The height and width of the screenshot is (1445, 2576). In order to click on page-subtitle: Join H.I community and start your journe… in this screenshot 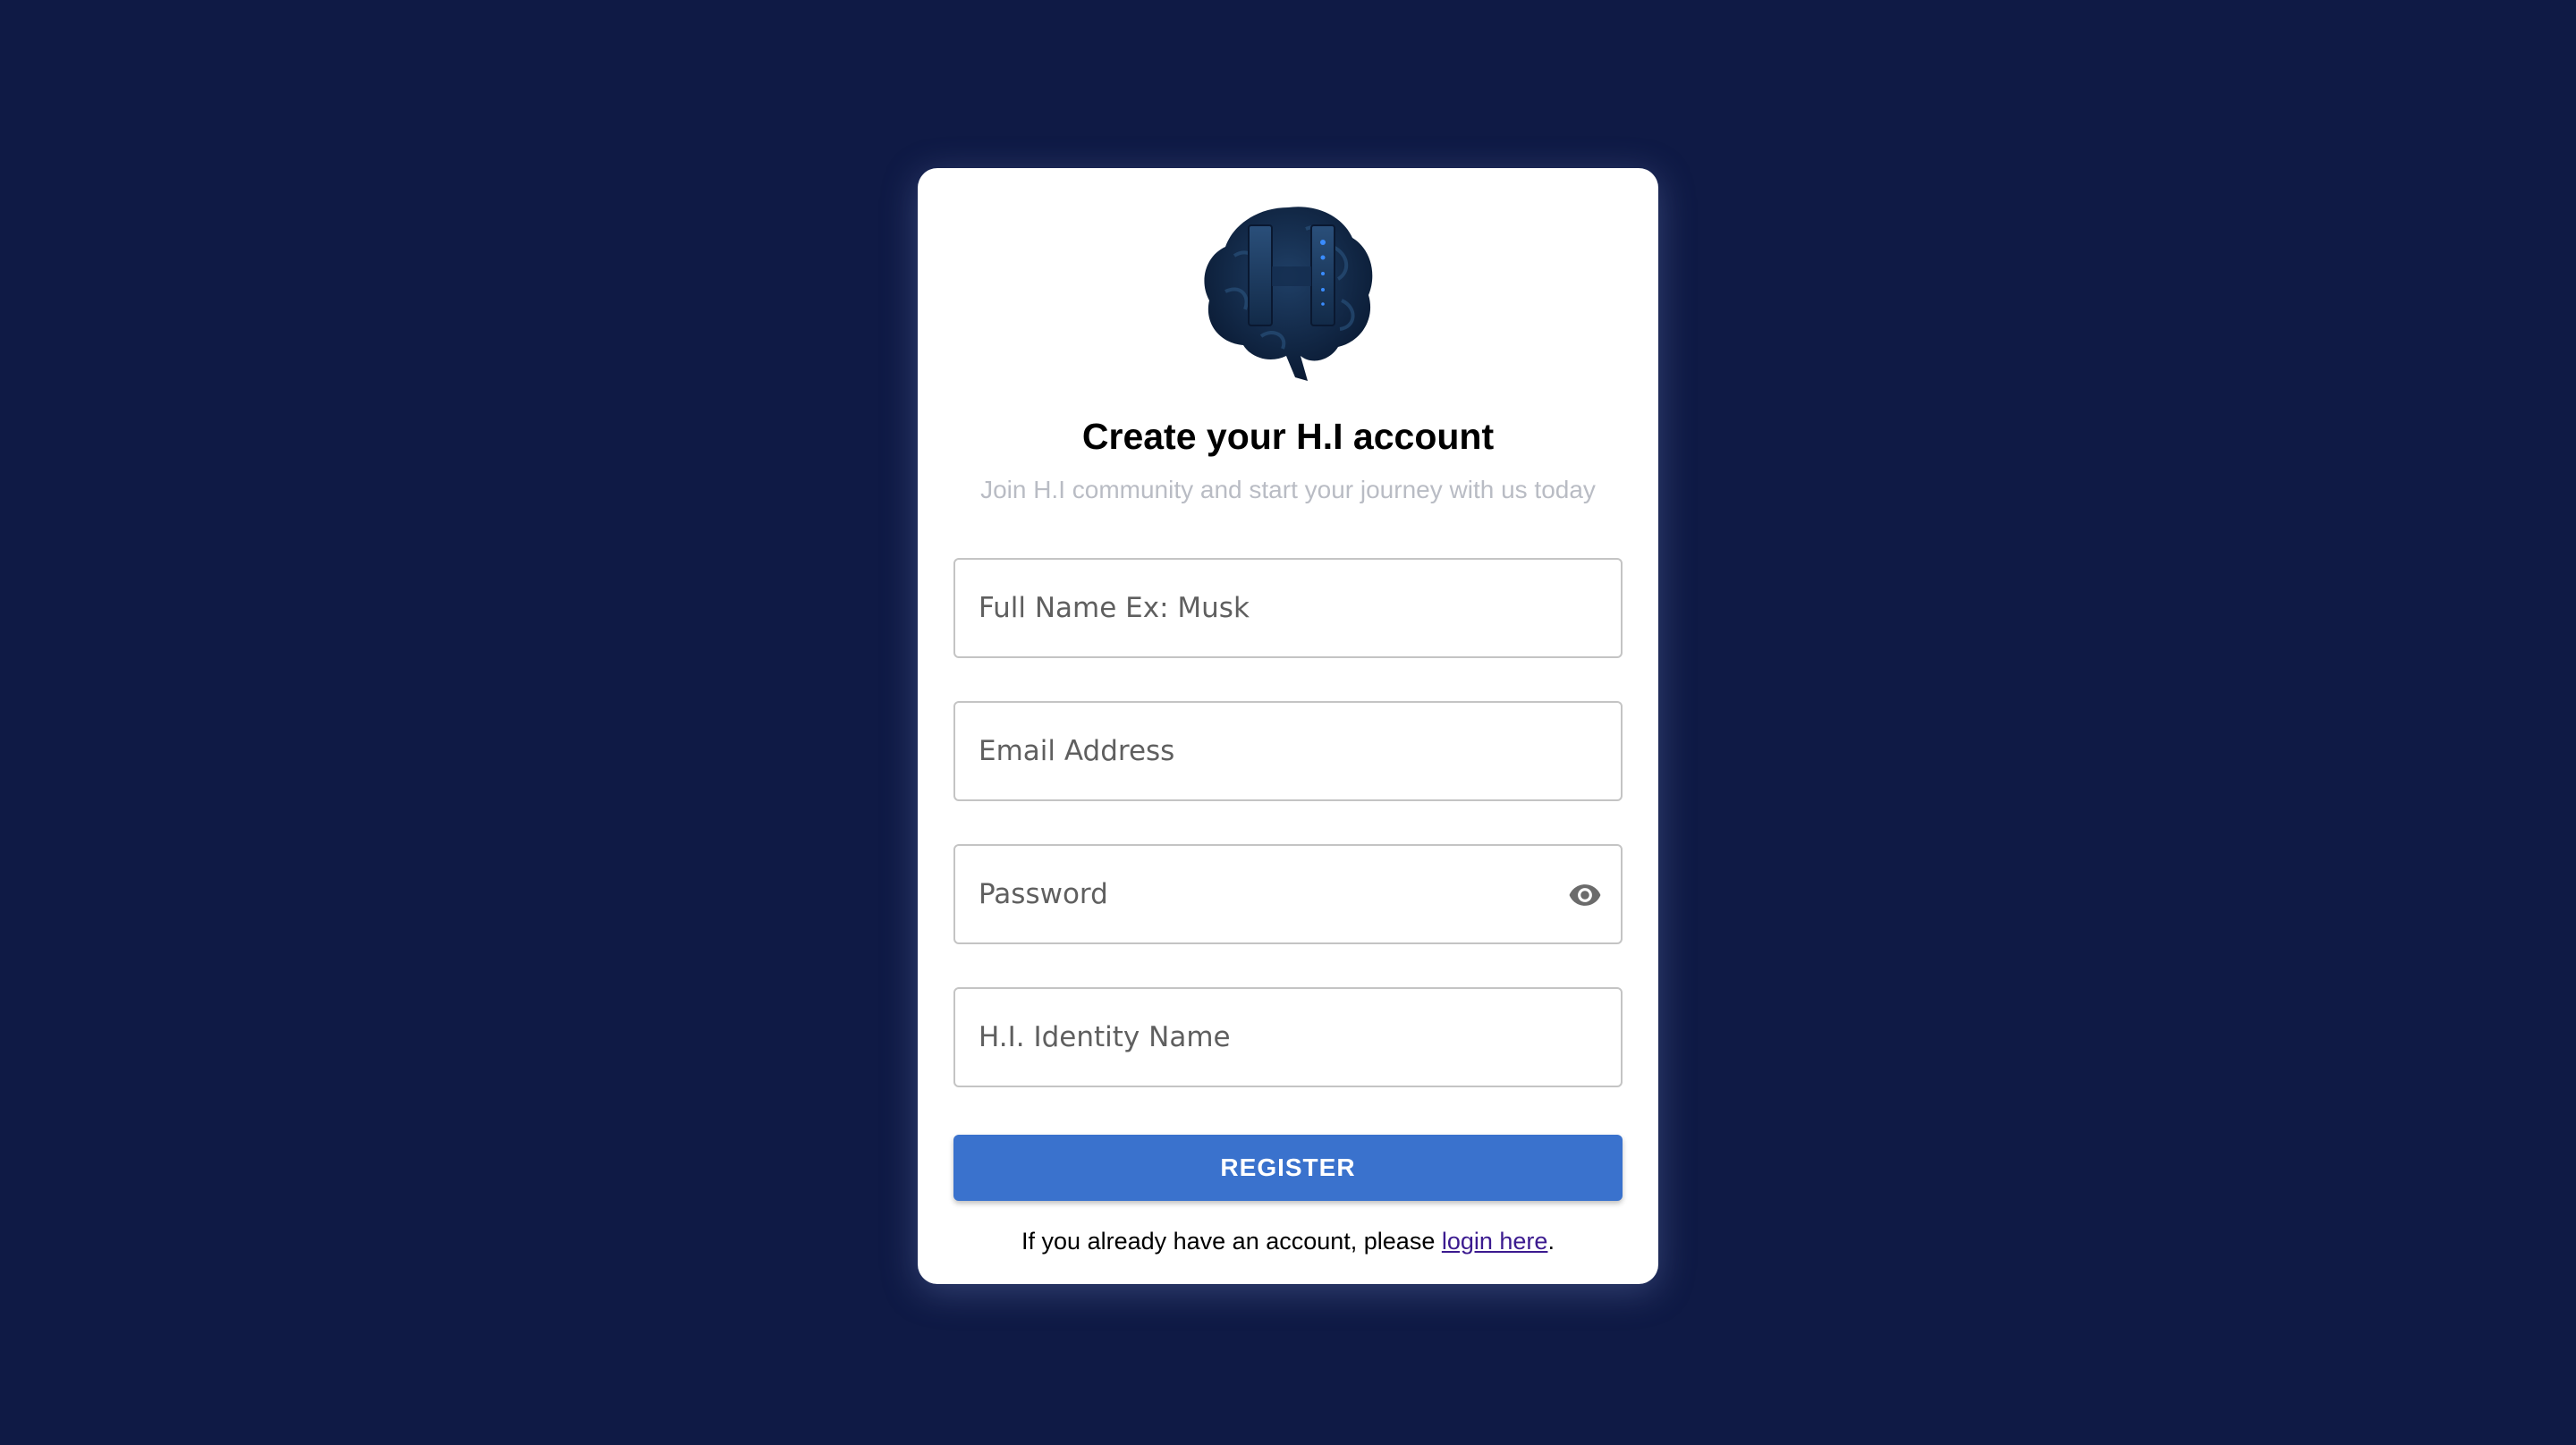, I will do `click(1288, 489)`.